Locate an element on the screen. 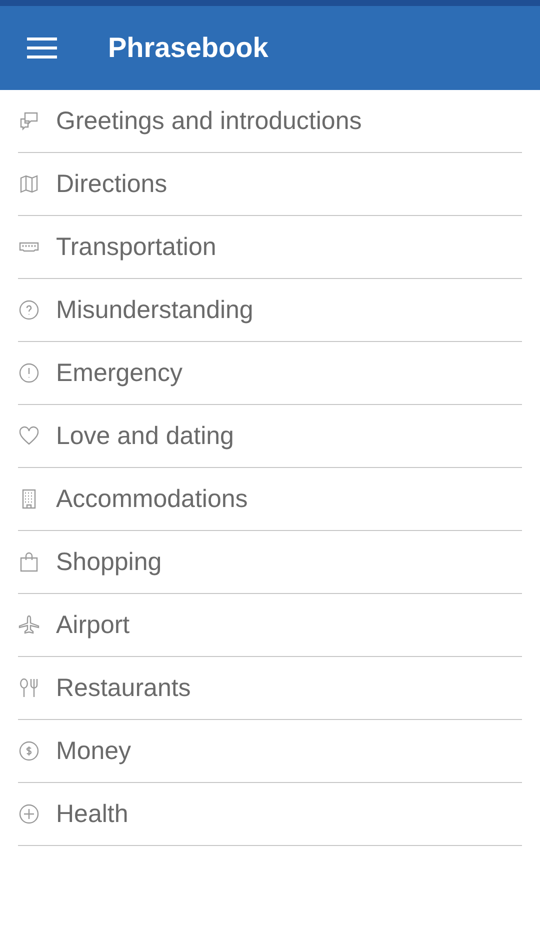 This screenshot has height=927, width=540. category-item: Airport is located at coordinates (270, 625).